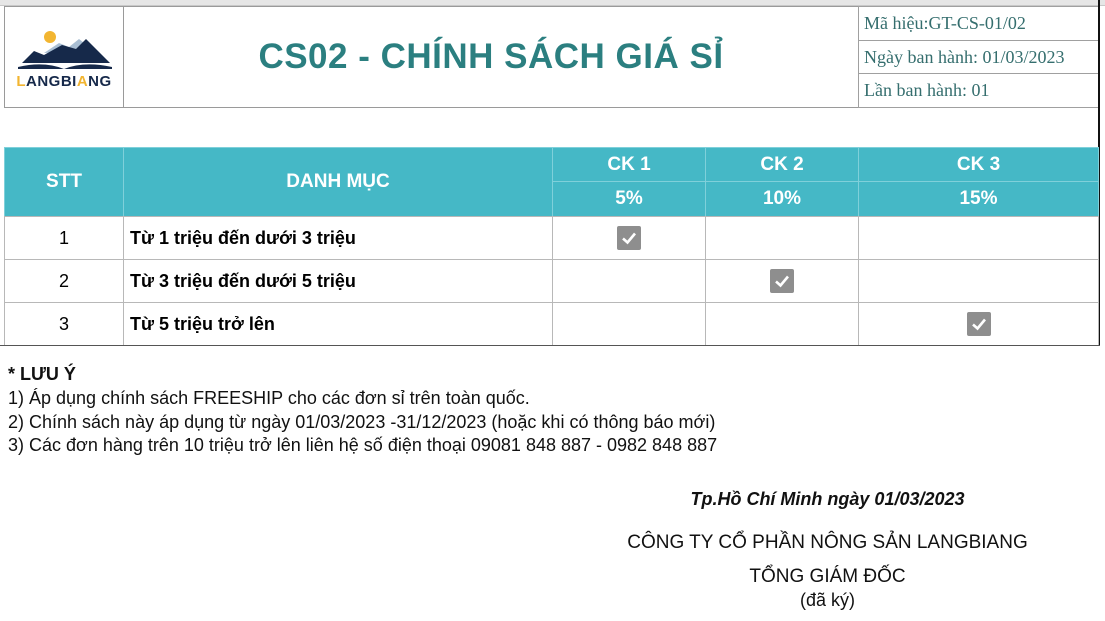 The width and height of the screenshot is (1105, 621). What do you see at coordinates (979, 90) in the screenshot?
I see `revision: Lần ban hành: 01` at bounding box center [979, 90].